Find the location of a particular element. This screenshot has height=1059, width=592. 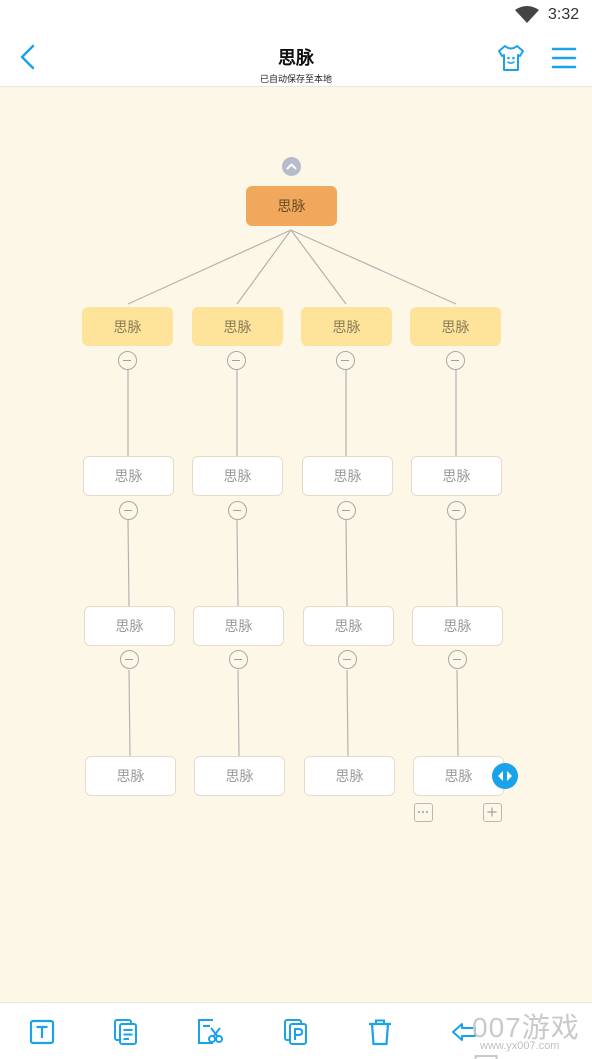

more-options-button is located at coordinates (423, 812).